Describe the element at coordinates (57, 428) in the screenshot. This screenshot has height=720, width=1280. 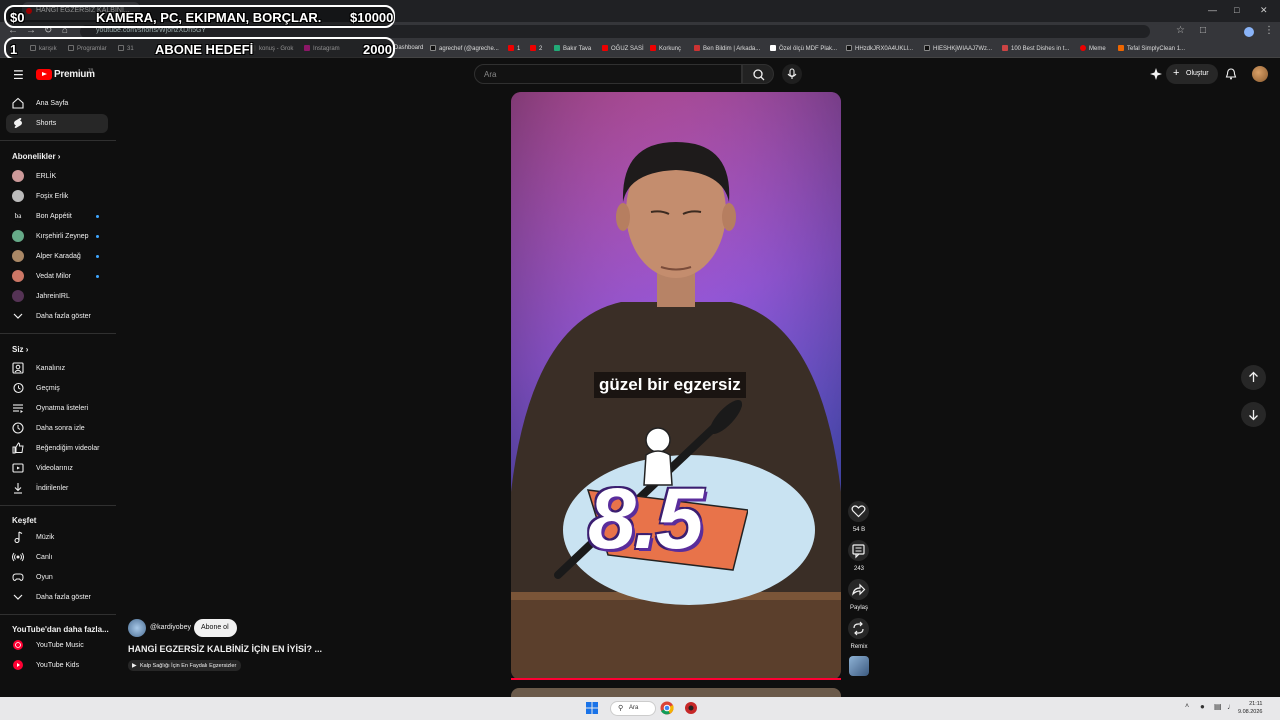
I see `sidebar-item-watch-later: Daha sonra izle` at that location.